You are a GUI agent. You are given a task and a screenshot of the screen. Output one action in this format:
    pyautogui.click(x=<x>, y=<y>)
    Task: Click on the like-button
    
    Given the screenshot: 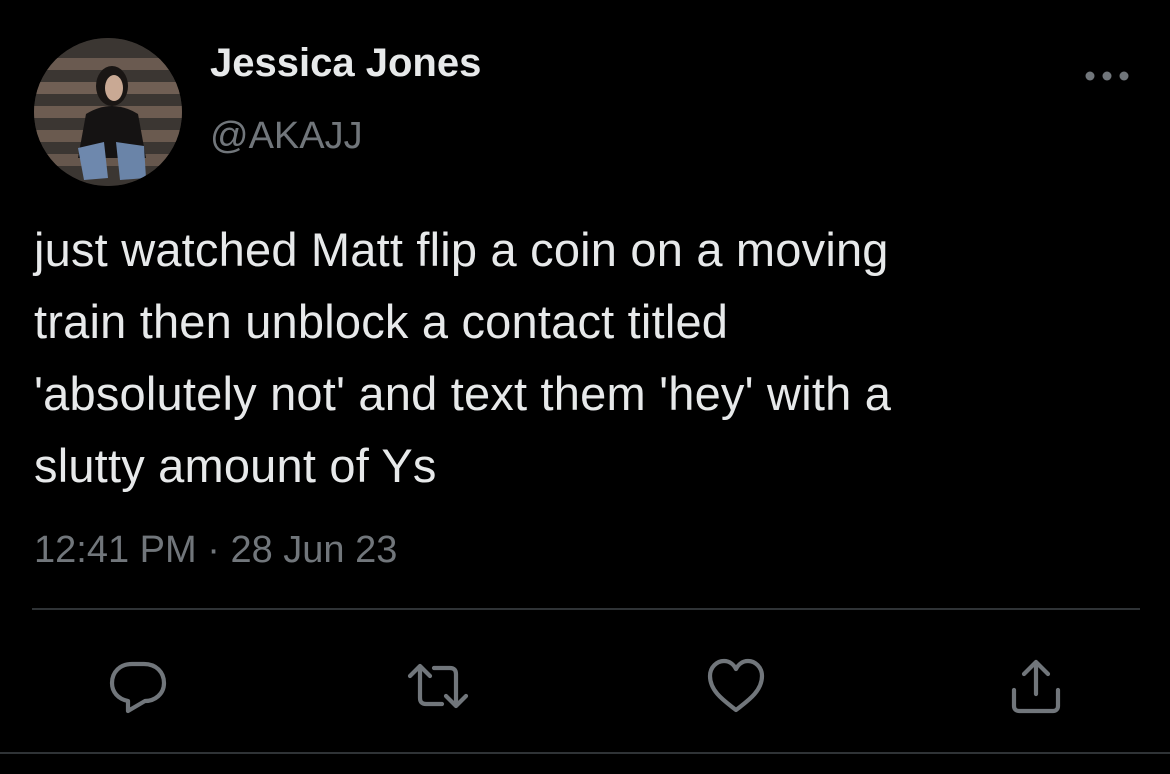 What is the action you would take?
    pyautogui.click(x=736, y=686)
    